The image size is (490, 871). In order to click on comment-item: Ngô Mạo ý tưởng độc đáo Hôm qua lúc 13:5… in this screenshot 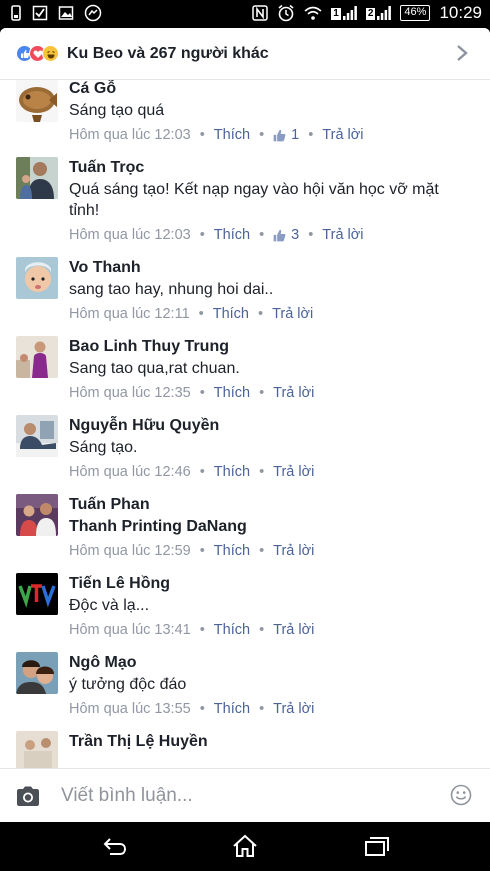, I will do `click(245, 685)`.